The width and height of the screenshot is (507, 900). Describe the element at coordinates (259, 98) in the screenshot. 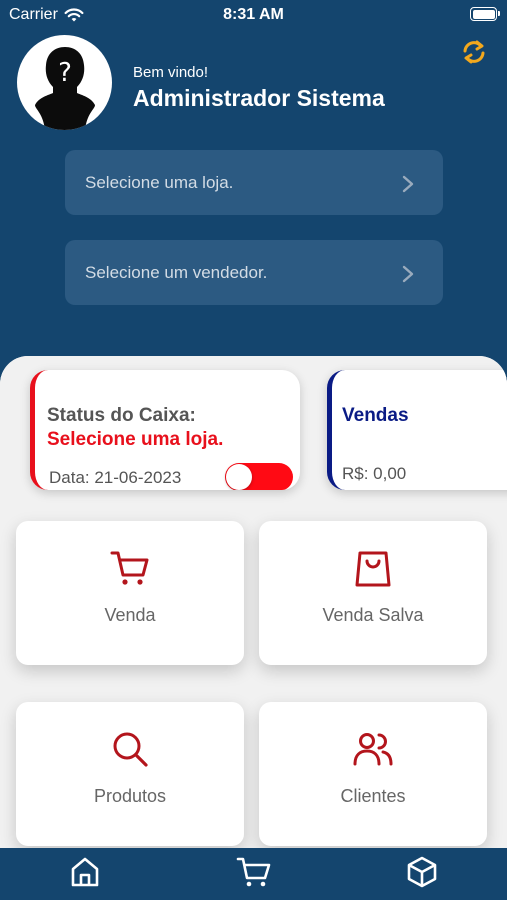

I see `user-name: Administrador Sistema` at that location.